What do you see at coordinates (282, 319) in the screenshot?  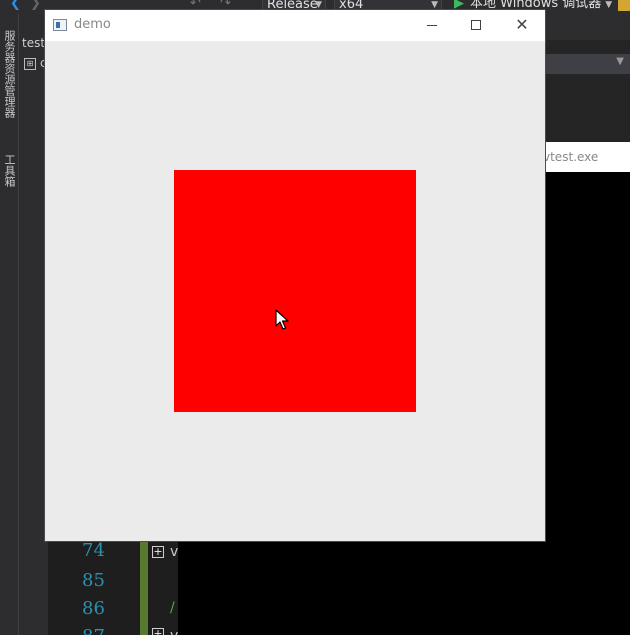 I see `mouse-pointer-icon` at bounding box center [282, 319].